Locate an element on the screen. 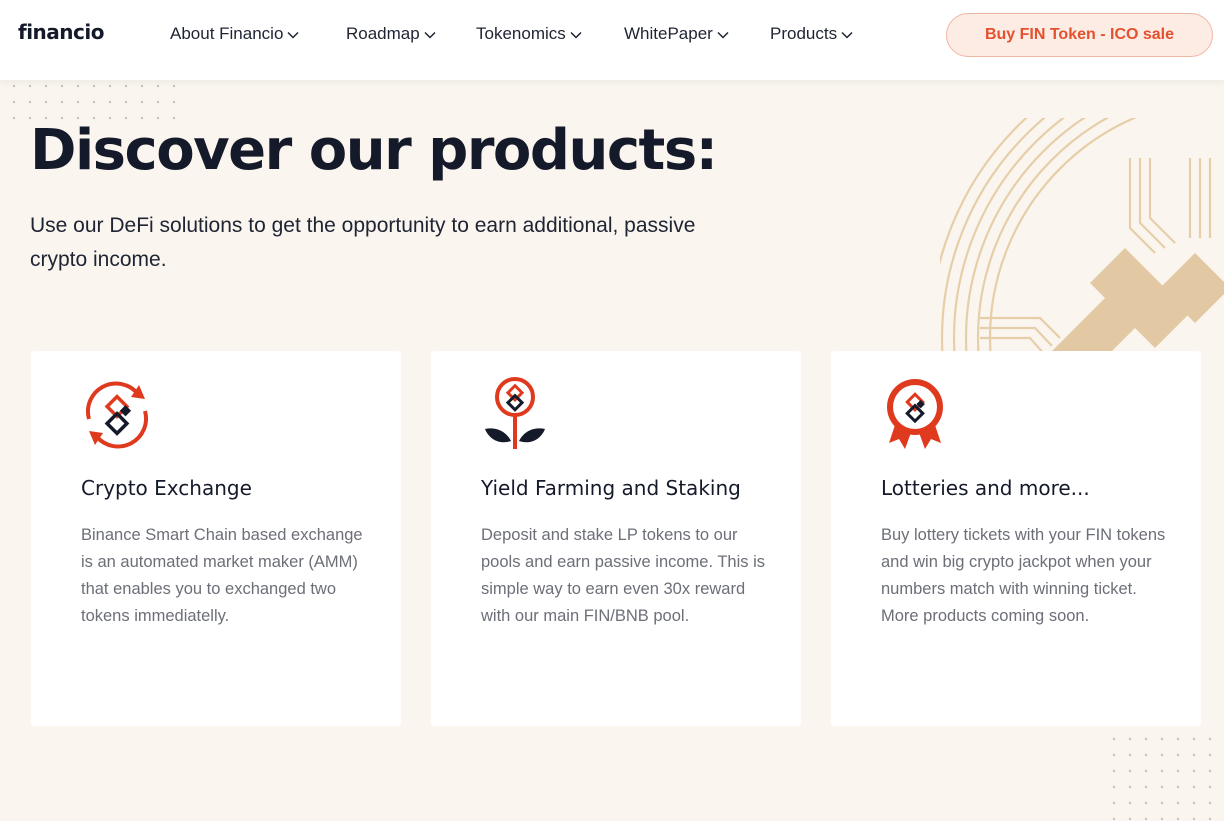 Image resolution: width=1224 pixels, height=821 pixels. nav-roadmap: Roadmap is located at coordinates (391, 34).